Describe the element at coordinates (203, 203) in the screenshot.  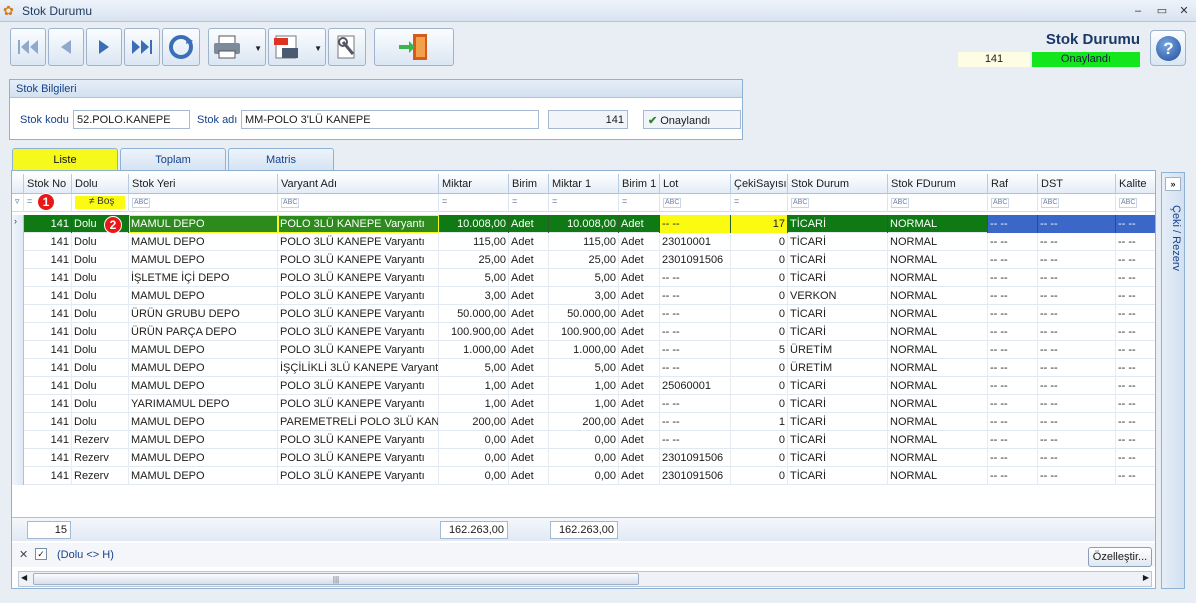
I see `filter-cell-stok-yeri: ABC` at that location.